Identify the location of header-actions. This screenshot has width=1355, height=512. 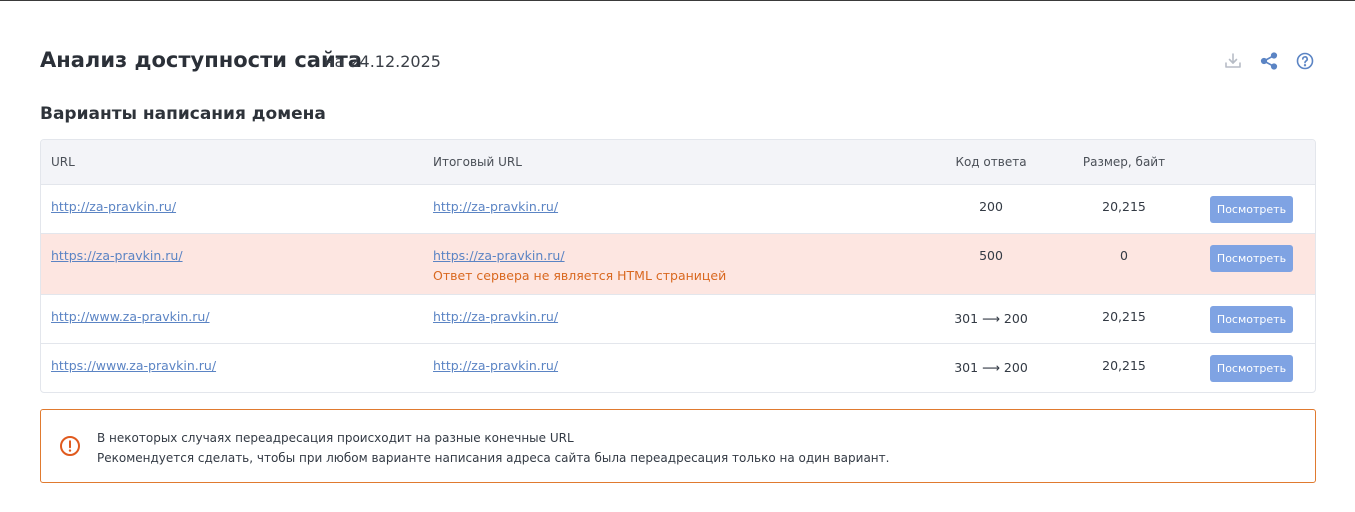
(1269, 61).